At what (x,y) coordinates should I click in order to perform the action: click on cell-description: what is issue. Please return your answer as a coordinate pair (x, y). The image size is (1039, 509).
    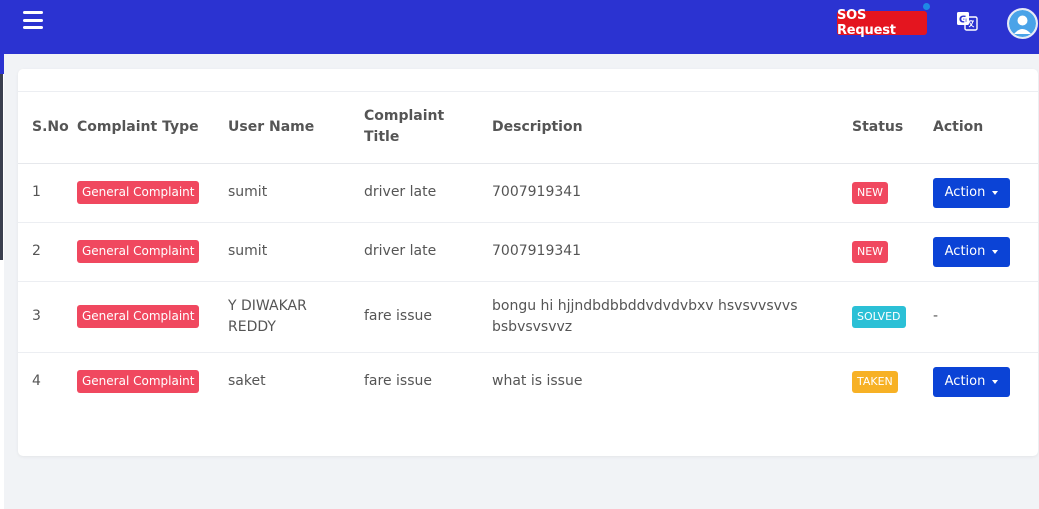
    Looking at the image, I should click on (537, 381).